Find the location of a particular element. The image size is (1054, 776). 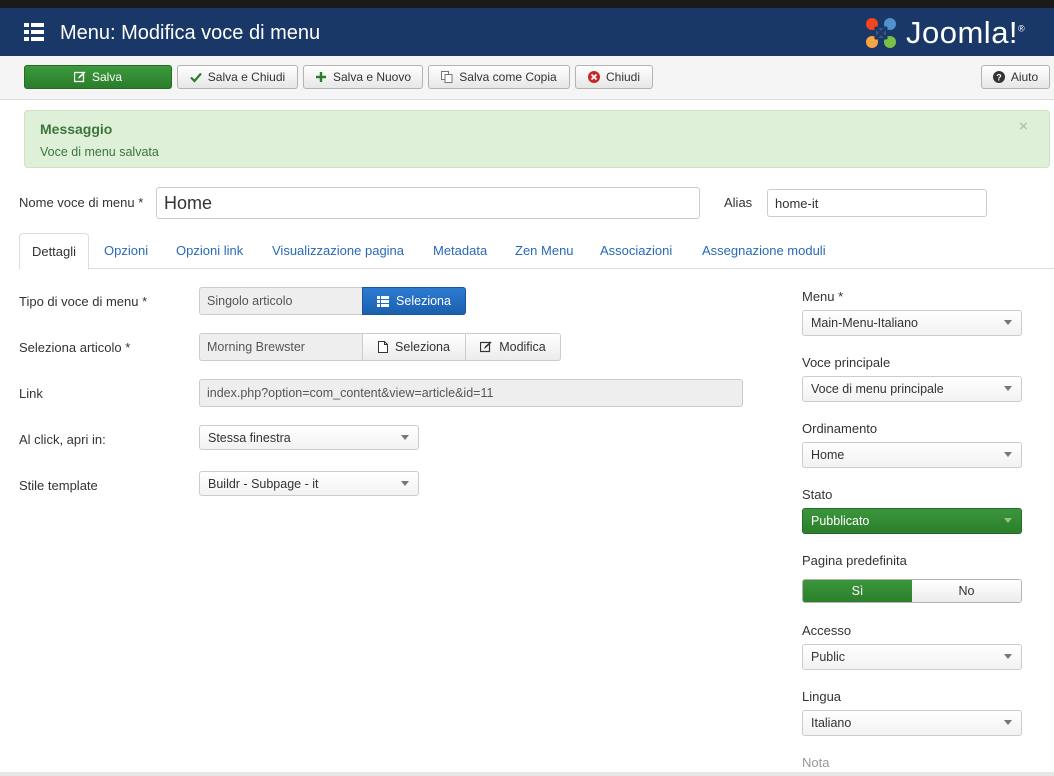

menu-type-select-button: Seleziona is located at coordinates (414, 301).